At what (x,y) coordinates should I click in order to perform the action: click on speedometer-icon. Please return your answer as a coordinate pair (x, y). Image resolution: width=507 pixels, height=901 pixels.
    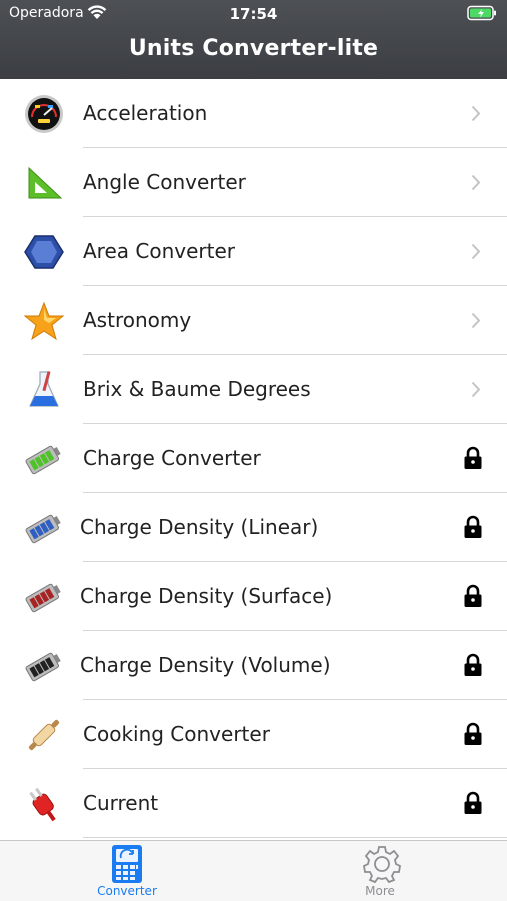
    Looking at the image, I should click on (44, 114).